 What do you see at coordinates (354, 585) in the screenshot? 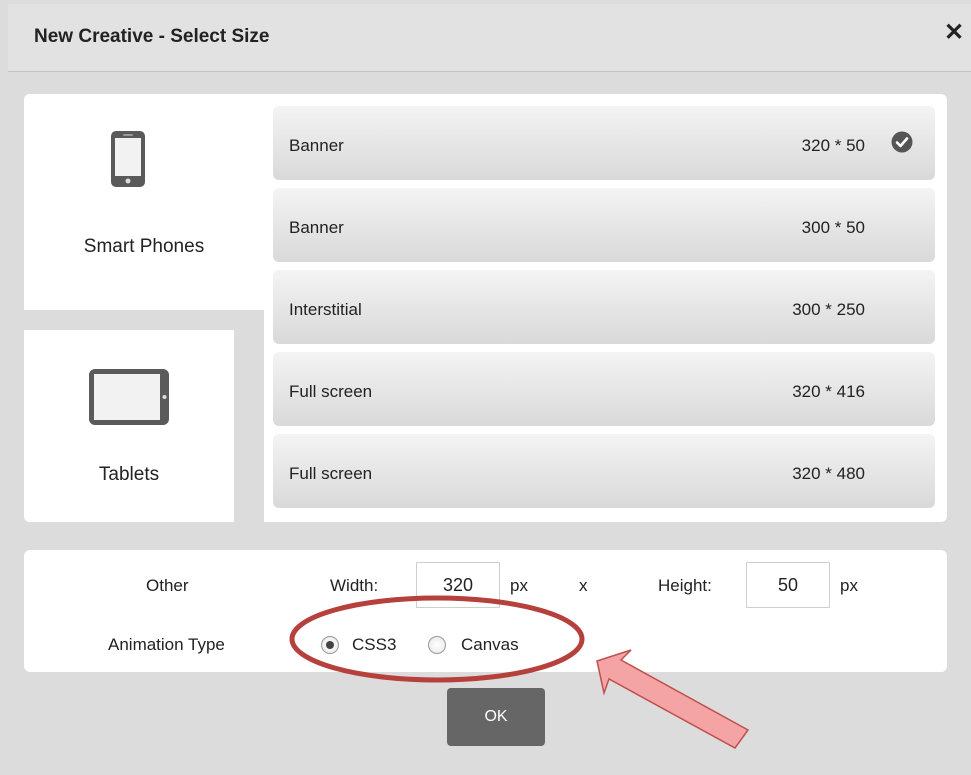
I see `width-label: Width:` at bounding box center [354, 585].